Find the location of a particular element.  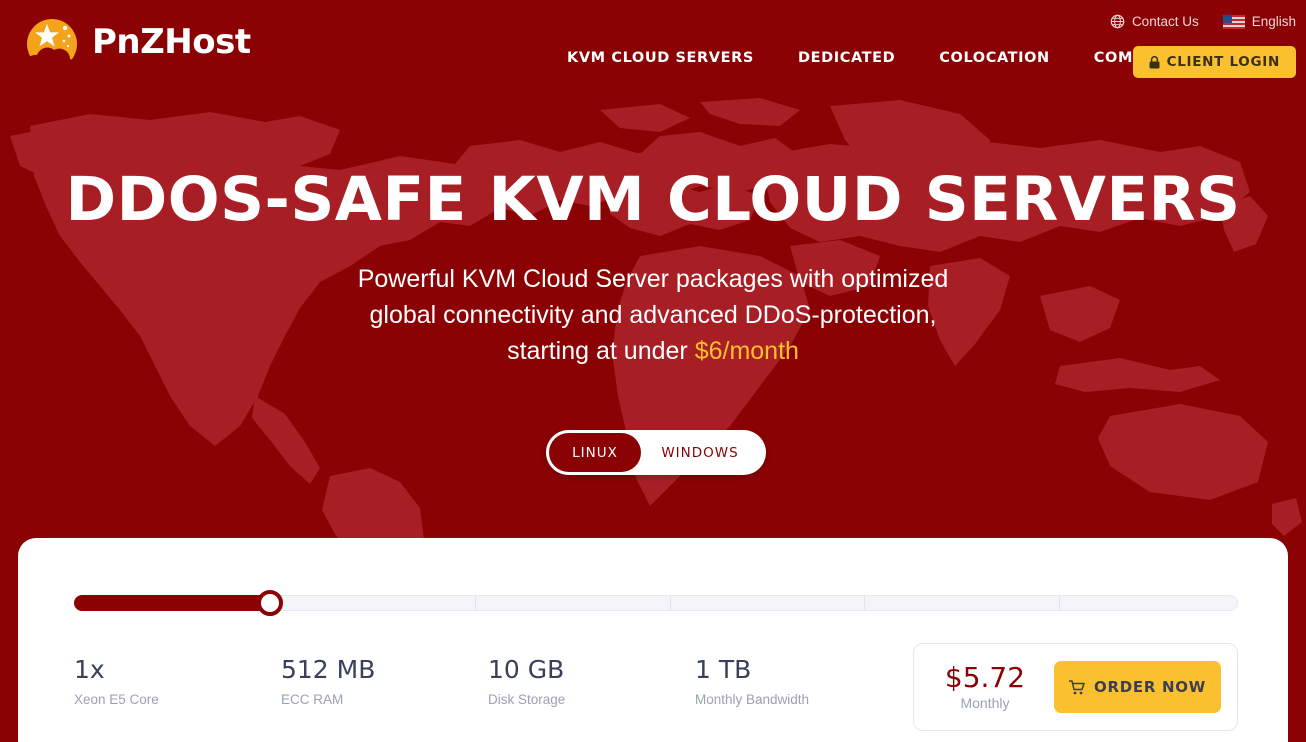

site-logo: PnZHost is located at coordinates (135, 42).